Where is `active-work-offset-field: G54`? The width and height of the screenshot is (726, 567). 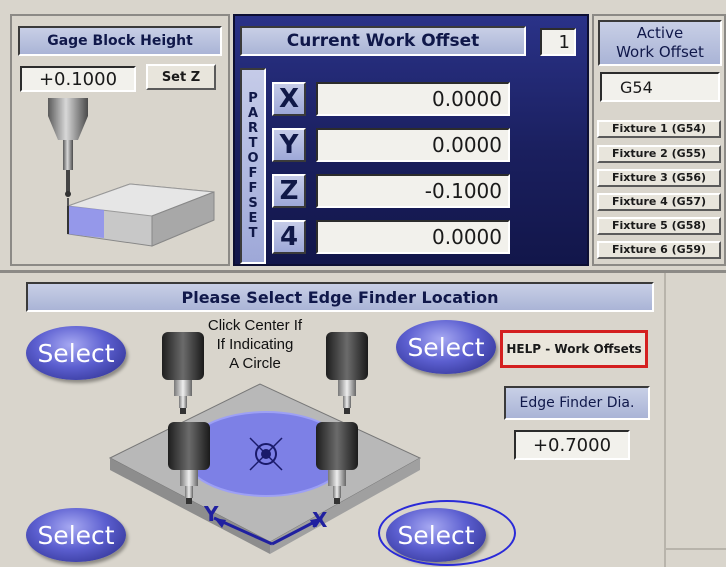 active-work-offset-field: G54 is located at coordinates (660, 87).